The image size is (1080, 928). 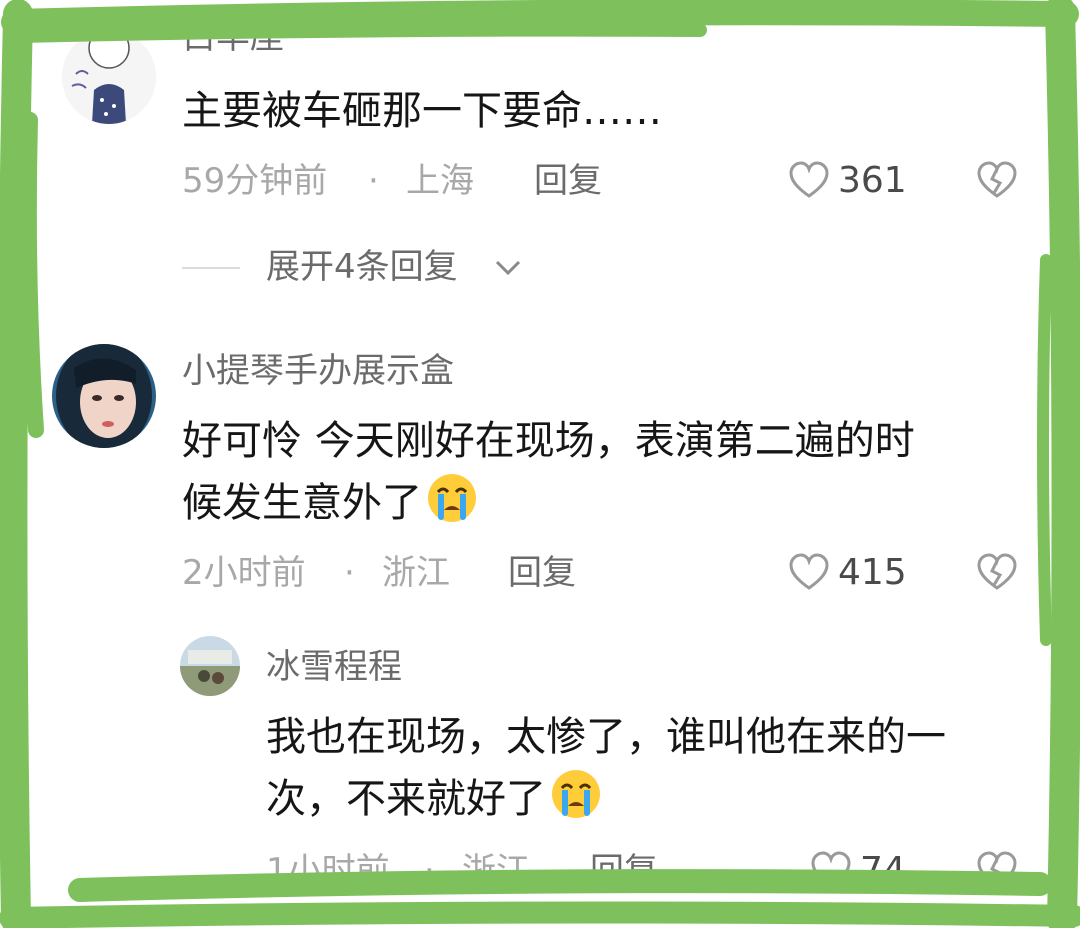 What do you see at coordinates (244, 573) in the screenshot?
I see `comment-time: 2小时前` at bounding box center [244, 573].